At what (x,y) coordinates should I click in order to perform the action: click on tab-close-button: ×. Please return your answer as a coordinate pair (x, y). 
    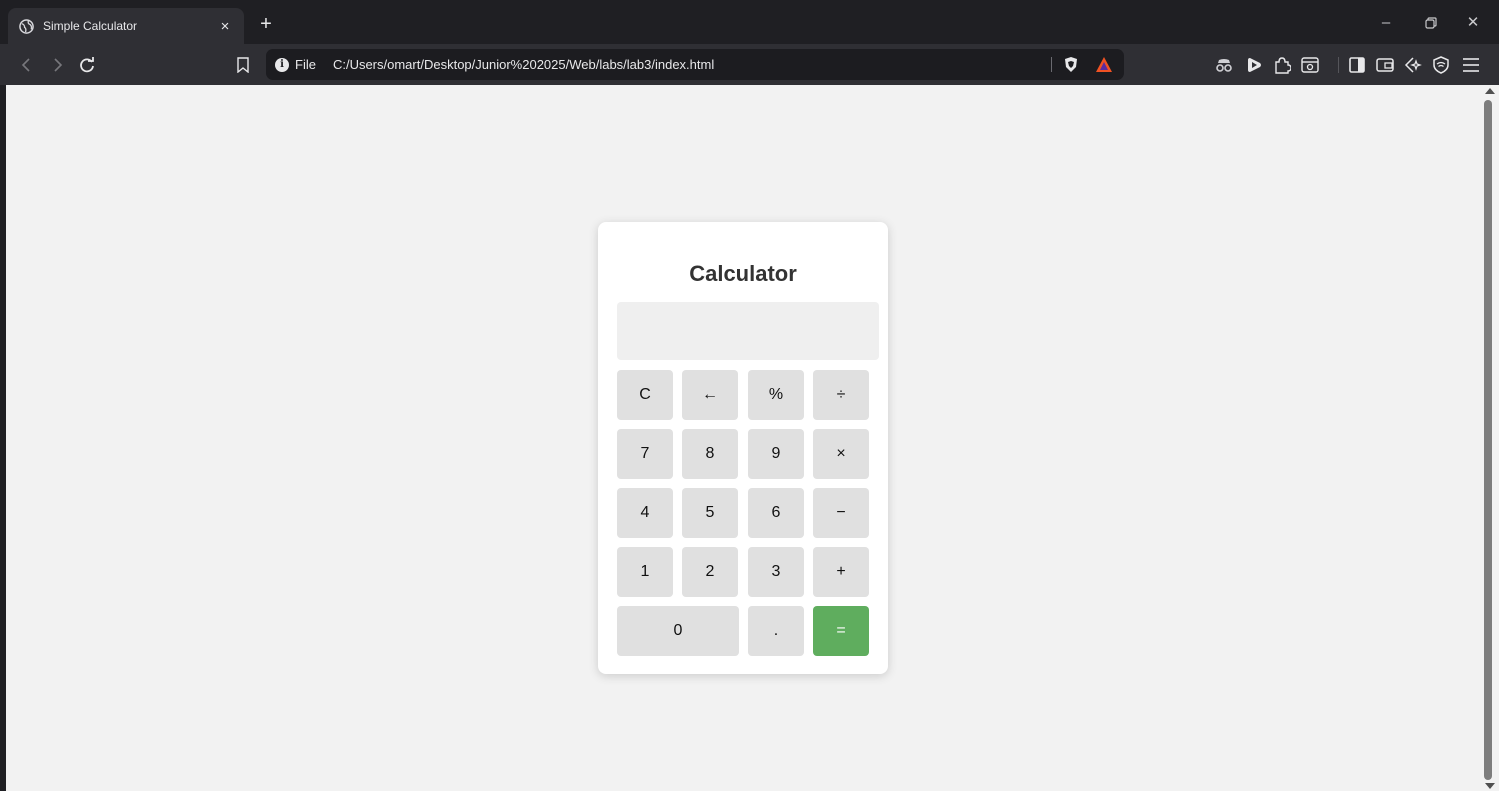
    Looking at the image, I should click on (225, 26).